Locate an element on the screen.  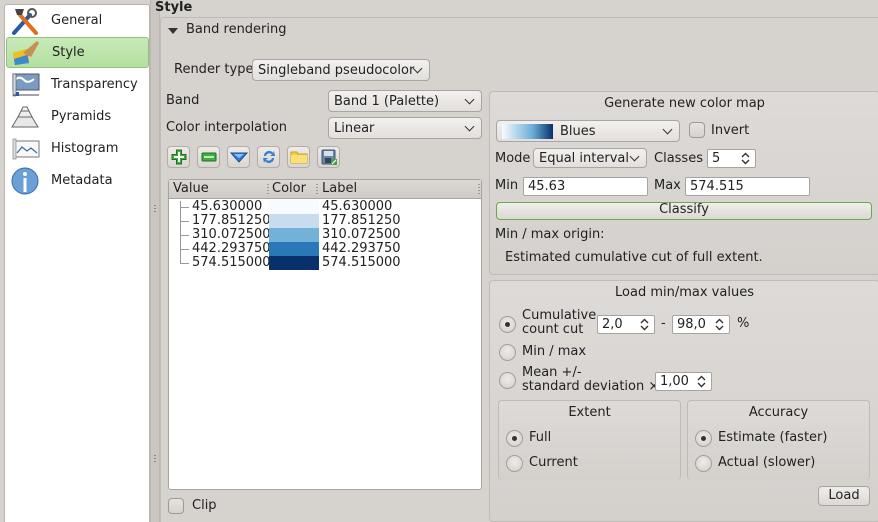
sidebar-item-label: Histogram is located at coordinates (85, 148).